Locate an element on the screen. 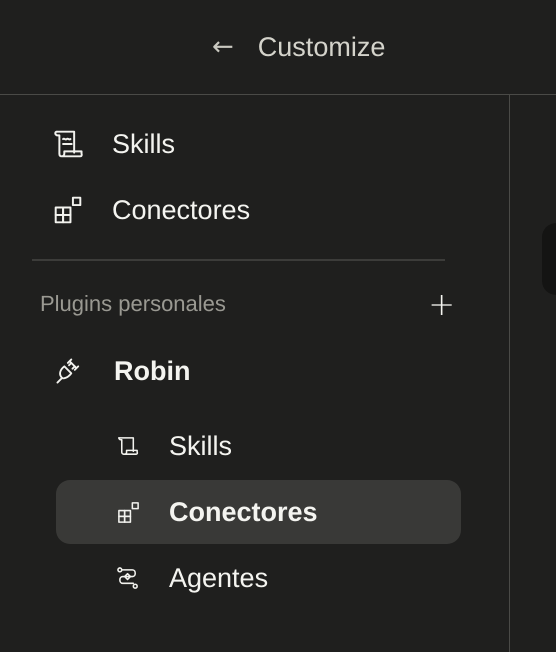 Image resolution: width=556 pixels, height=652 pixels. scroll-icon is located at coordinates (68, 144).